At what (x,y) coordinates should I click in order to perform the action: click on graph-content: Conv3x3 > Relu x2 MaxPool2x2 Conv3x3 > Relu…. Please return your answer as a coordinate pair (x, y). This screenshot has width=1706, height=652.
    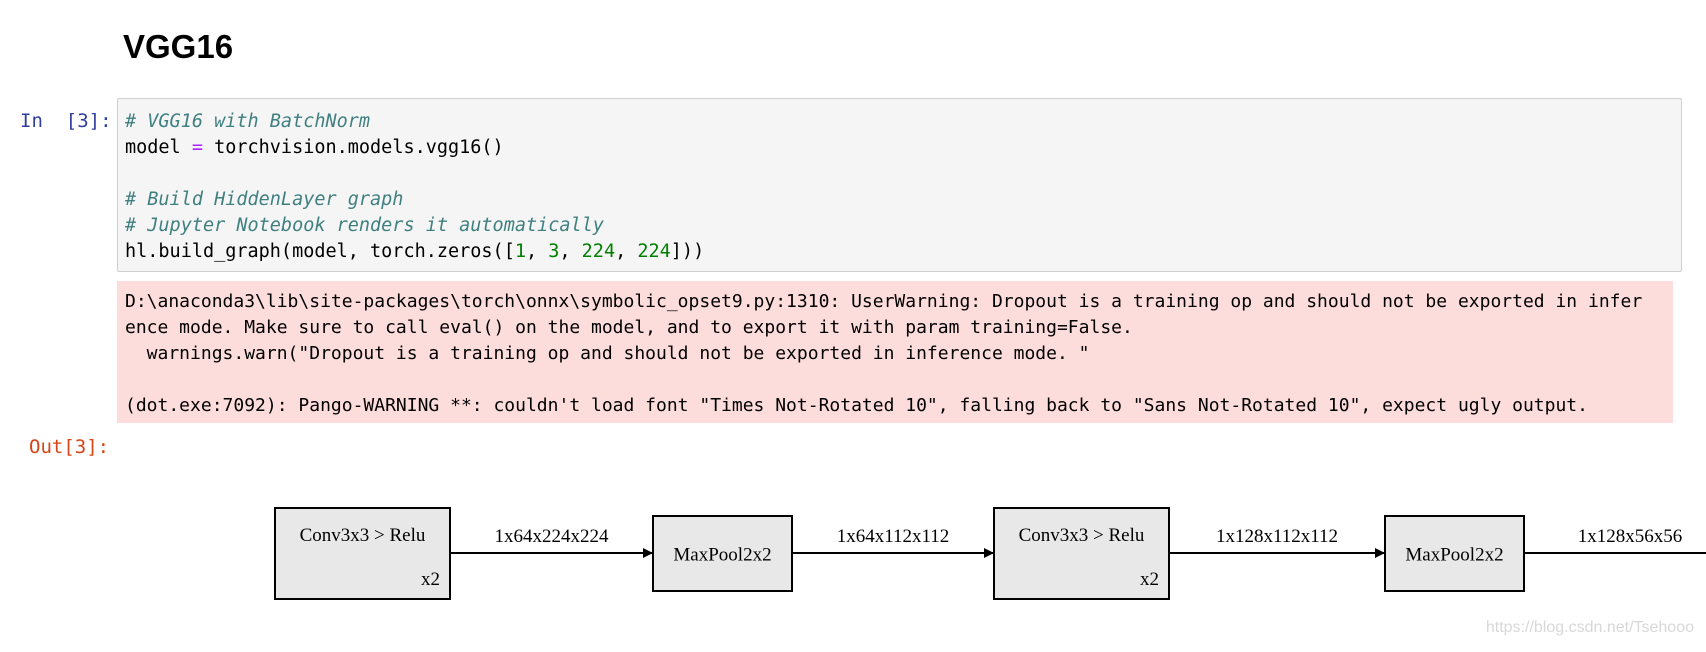
    Looking at the image, I should click on (990, 553).